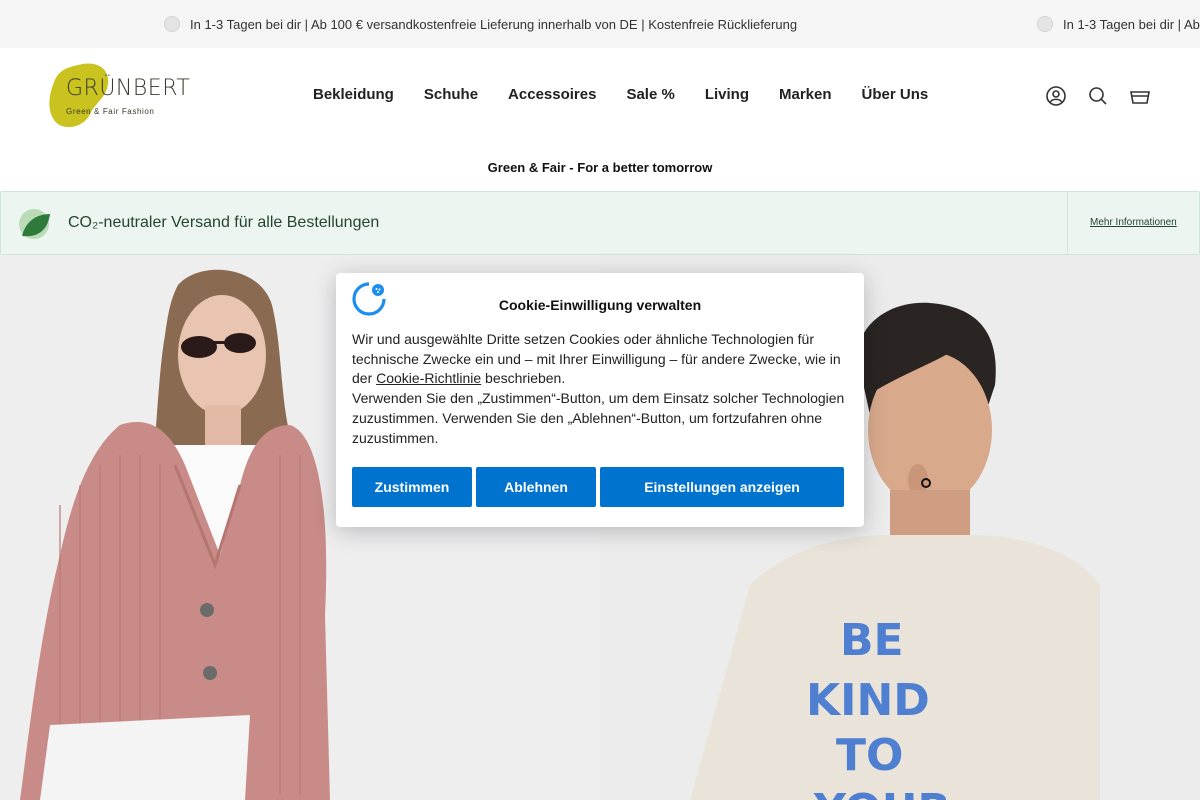 The width and height of the screenshot is (1200, 800). I want to click on show-settings-button: Einstellungen anzeigen, so click(722, 487).